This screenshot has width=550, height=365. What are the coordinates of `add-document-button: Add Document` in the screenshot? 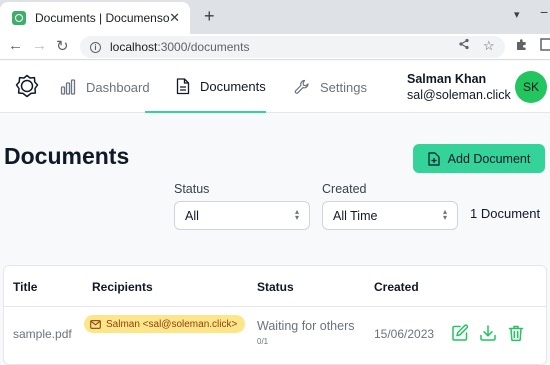 It's located at (479, 158).